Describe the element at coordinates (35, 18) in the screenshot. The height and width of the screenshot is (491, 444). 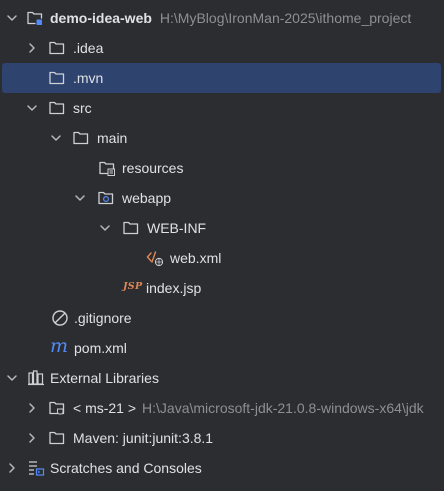
I see `module-folder-icon` at that location.